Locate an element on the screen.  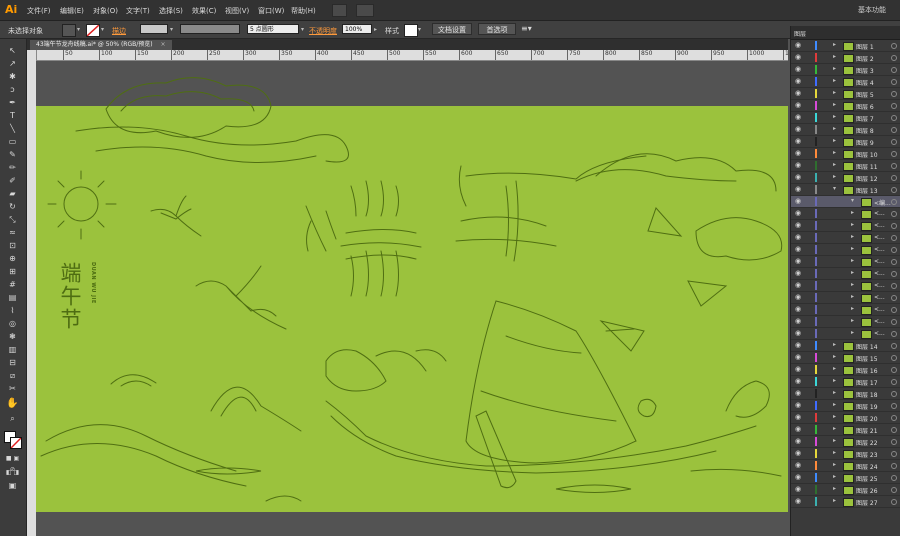
brush-dropdown-icon: ▾ is located at coordinates (302, 29).